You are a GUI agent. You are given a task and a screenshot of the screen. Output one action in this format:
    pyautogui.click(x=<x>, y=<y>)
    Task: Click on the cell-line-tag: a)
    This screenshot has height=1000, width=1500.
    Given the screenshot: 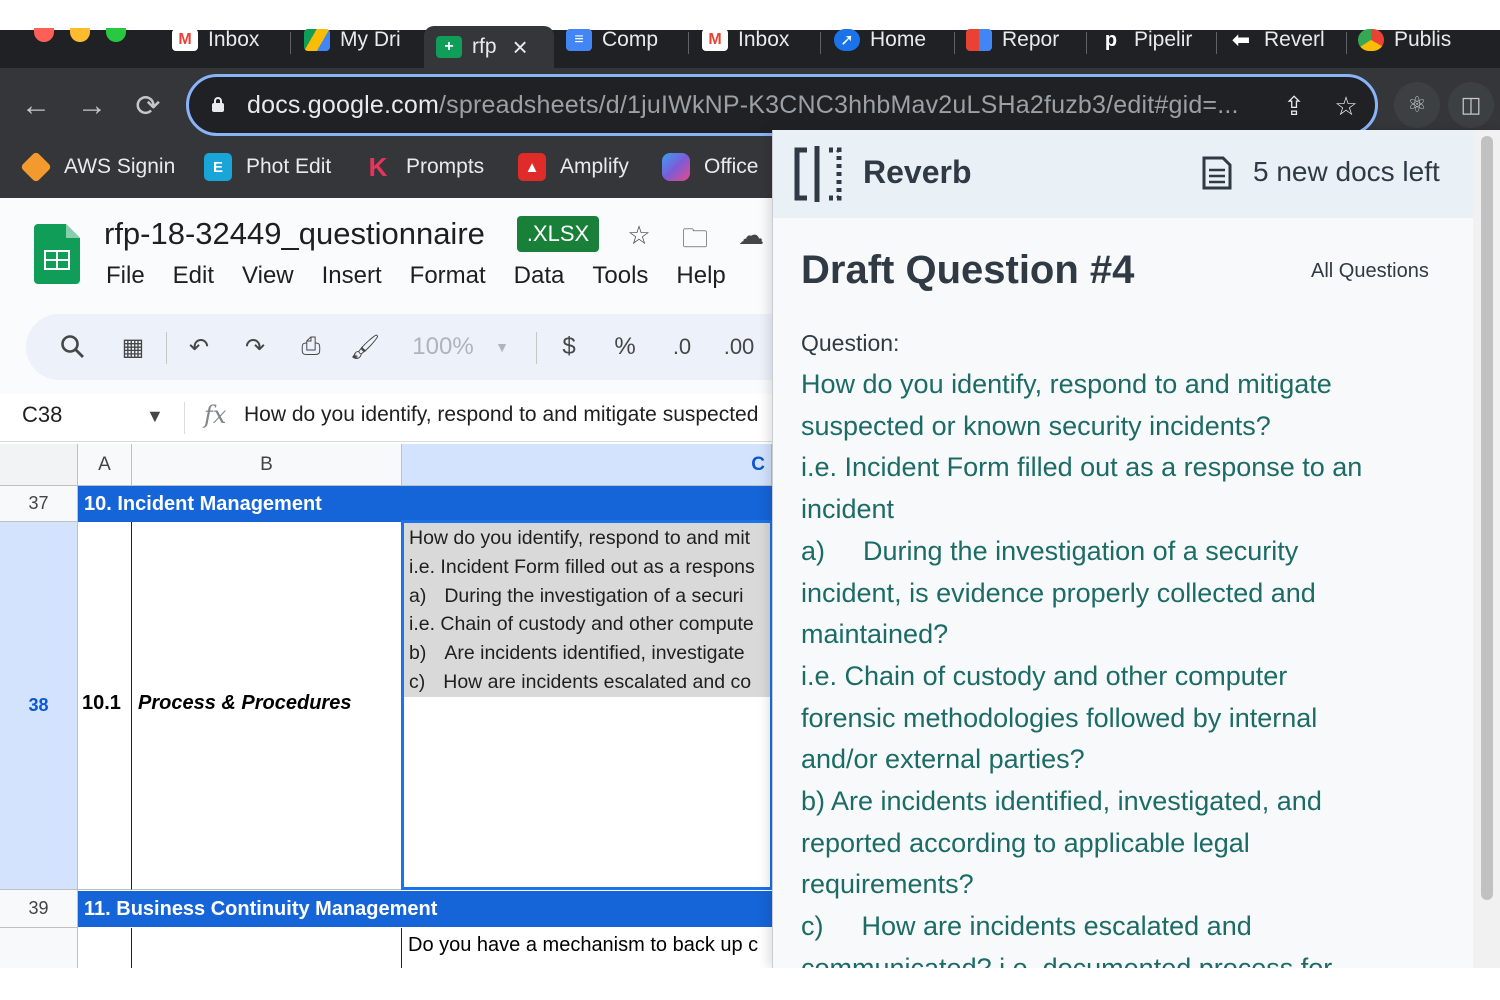 What is the action you would take?
    pyautogui.click(x=418, y=596)
    